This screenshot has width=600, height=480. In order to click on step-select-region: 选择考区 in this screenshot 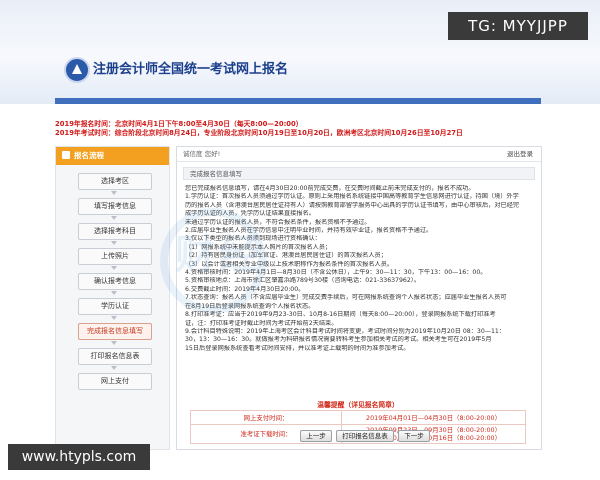, I will do `click(115, 181)`.